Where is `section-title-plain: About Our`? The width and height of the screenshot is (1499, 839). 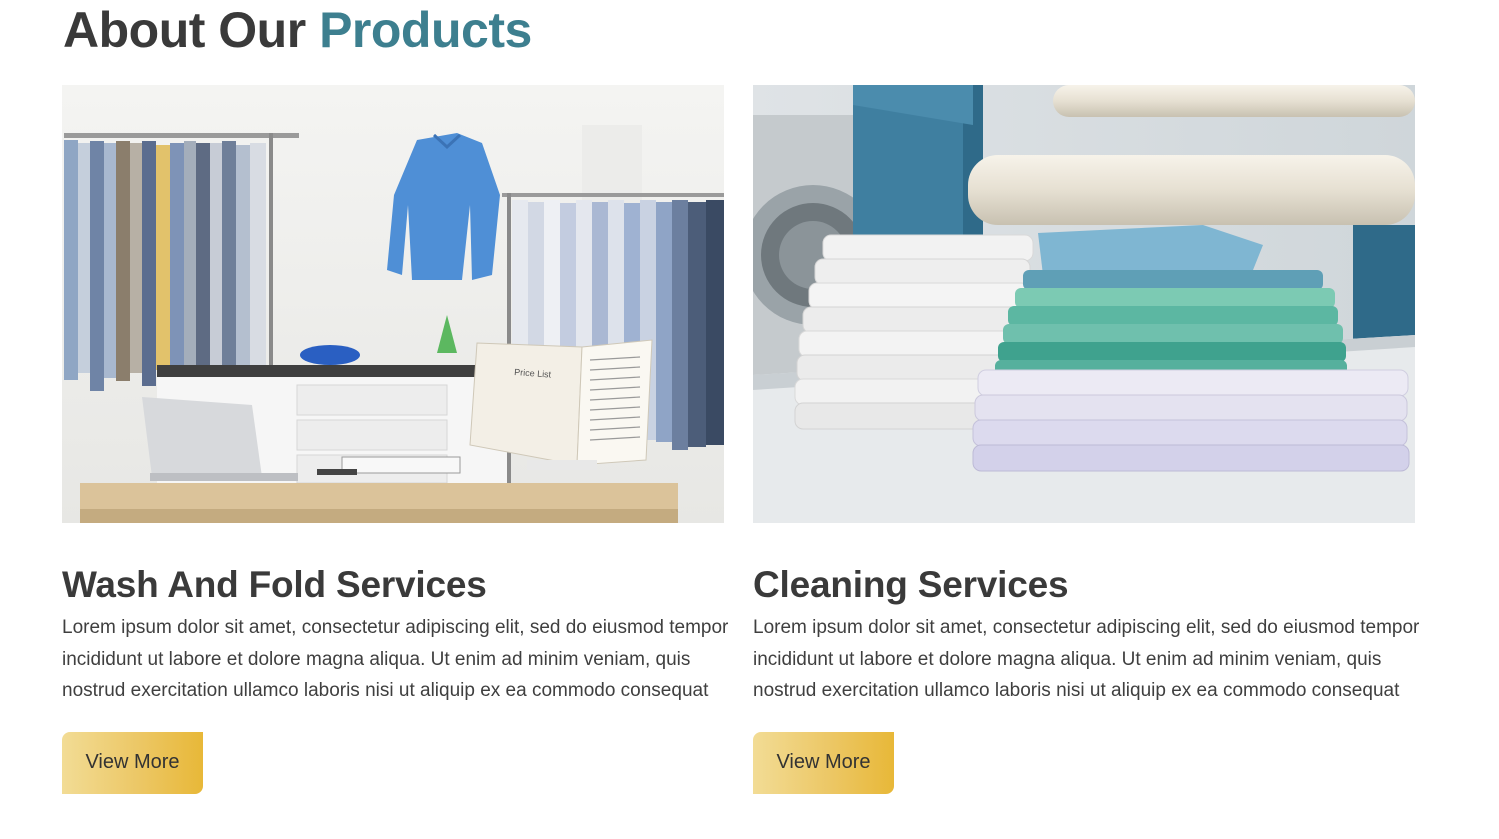 section-title-plain: About Our is located at coordinates (184, 30).